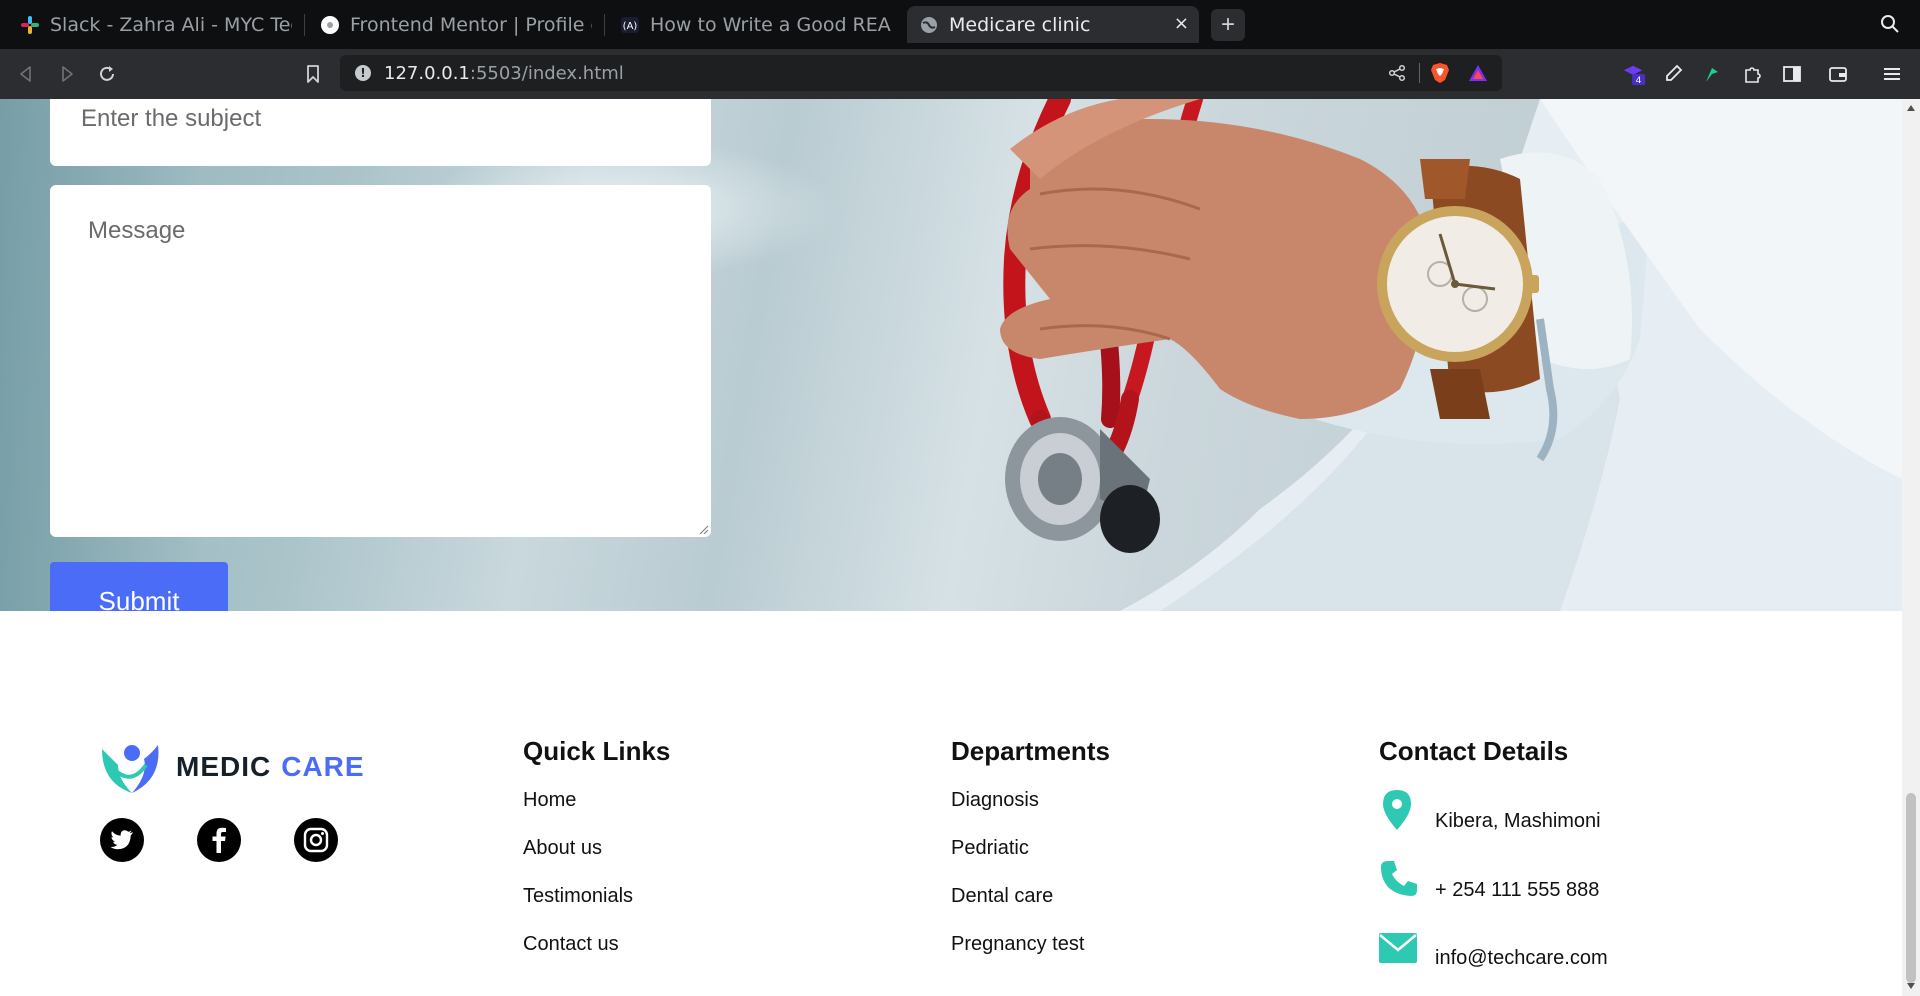 The width and height of the screenshot is (1920, 996). I want to click on scroll-down-icon, so click(1911, 986).